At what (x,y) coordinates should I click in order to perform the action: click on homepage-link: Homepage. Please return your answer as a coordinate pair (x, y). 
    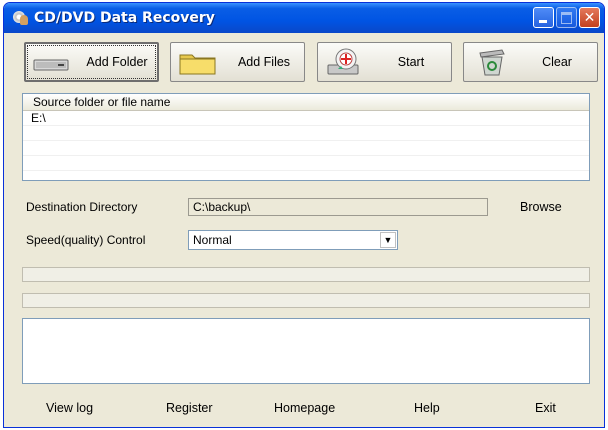
    Looking at the image, I should click on (304, 408).